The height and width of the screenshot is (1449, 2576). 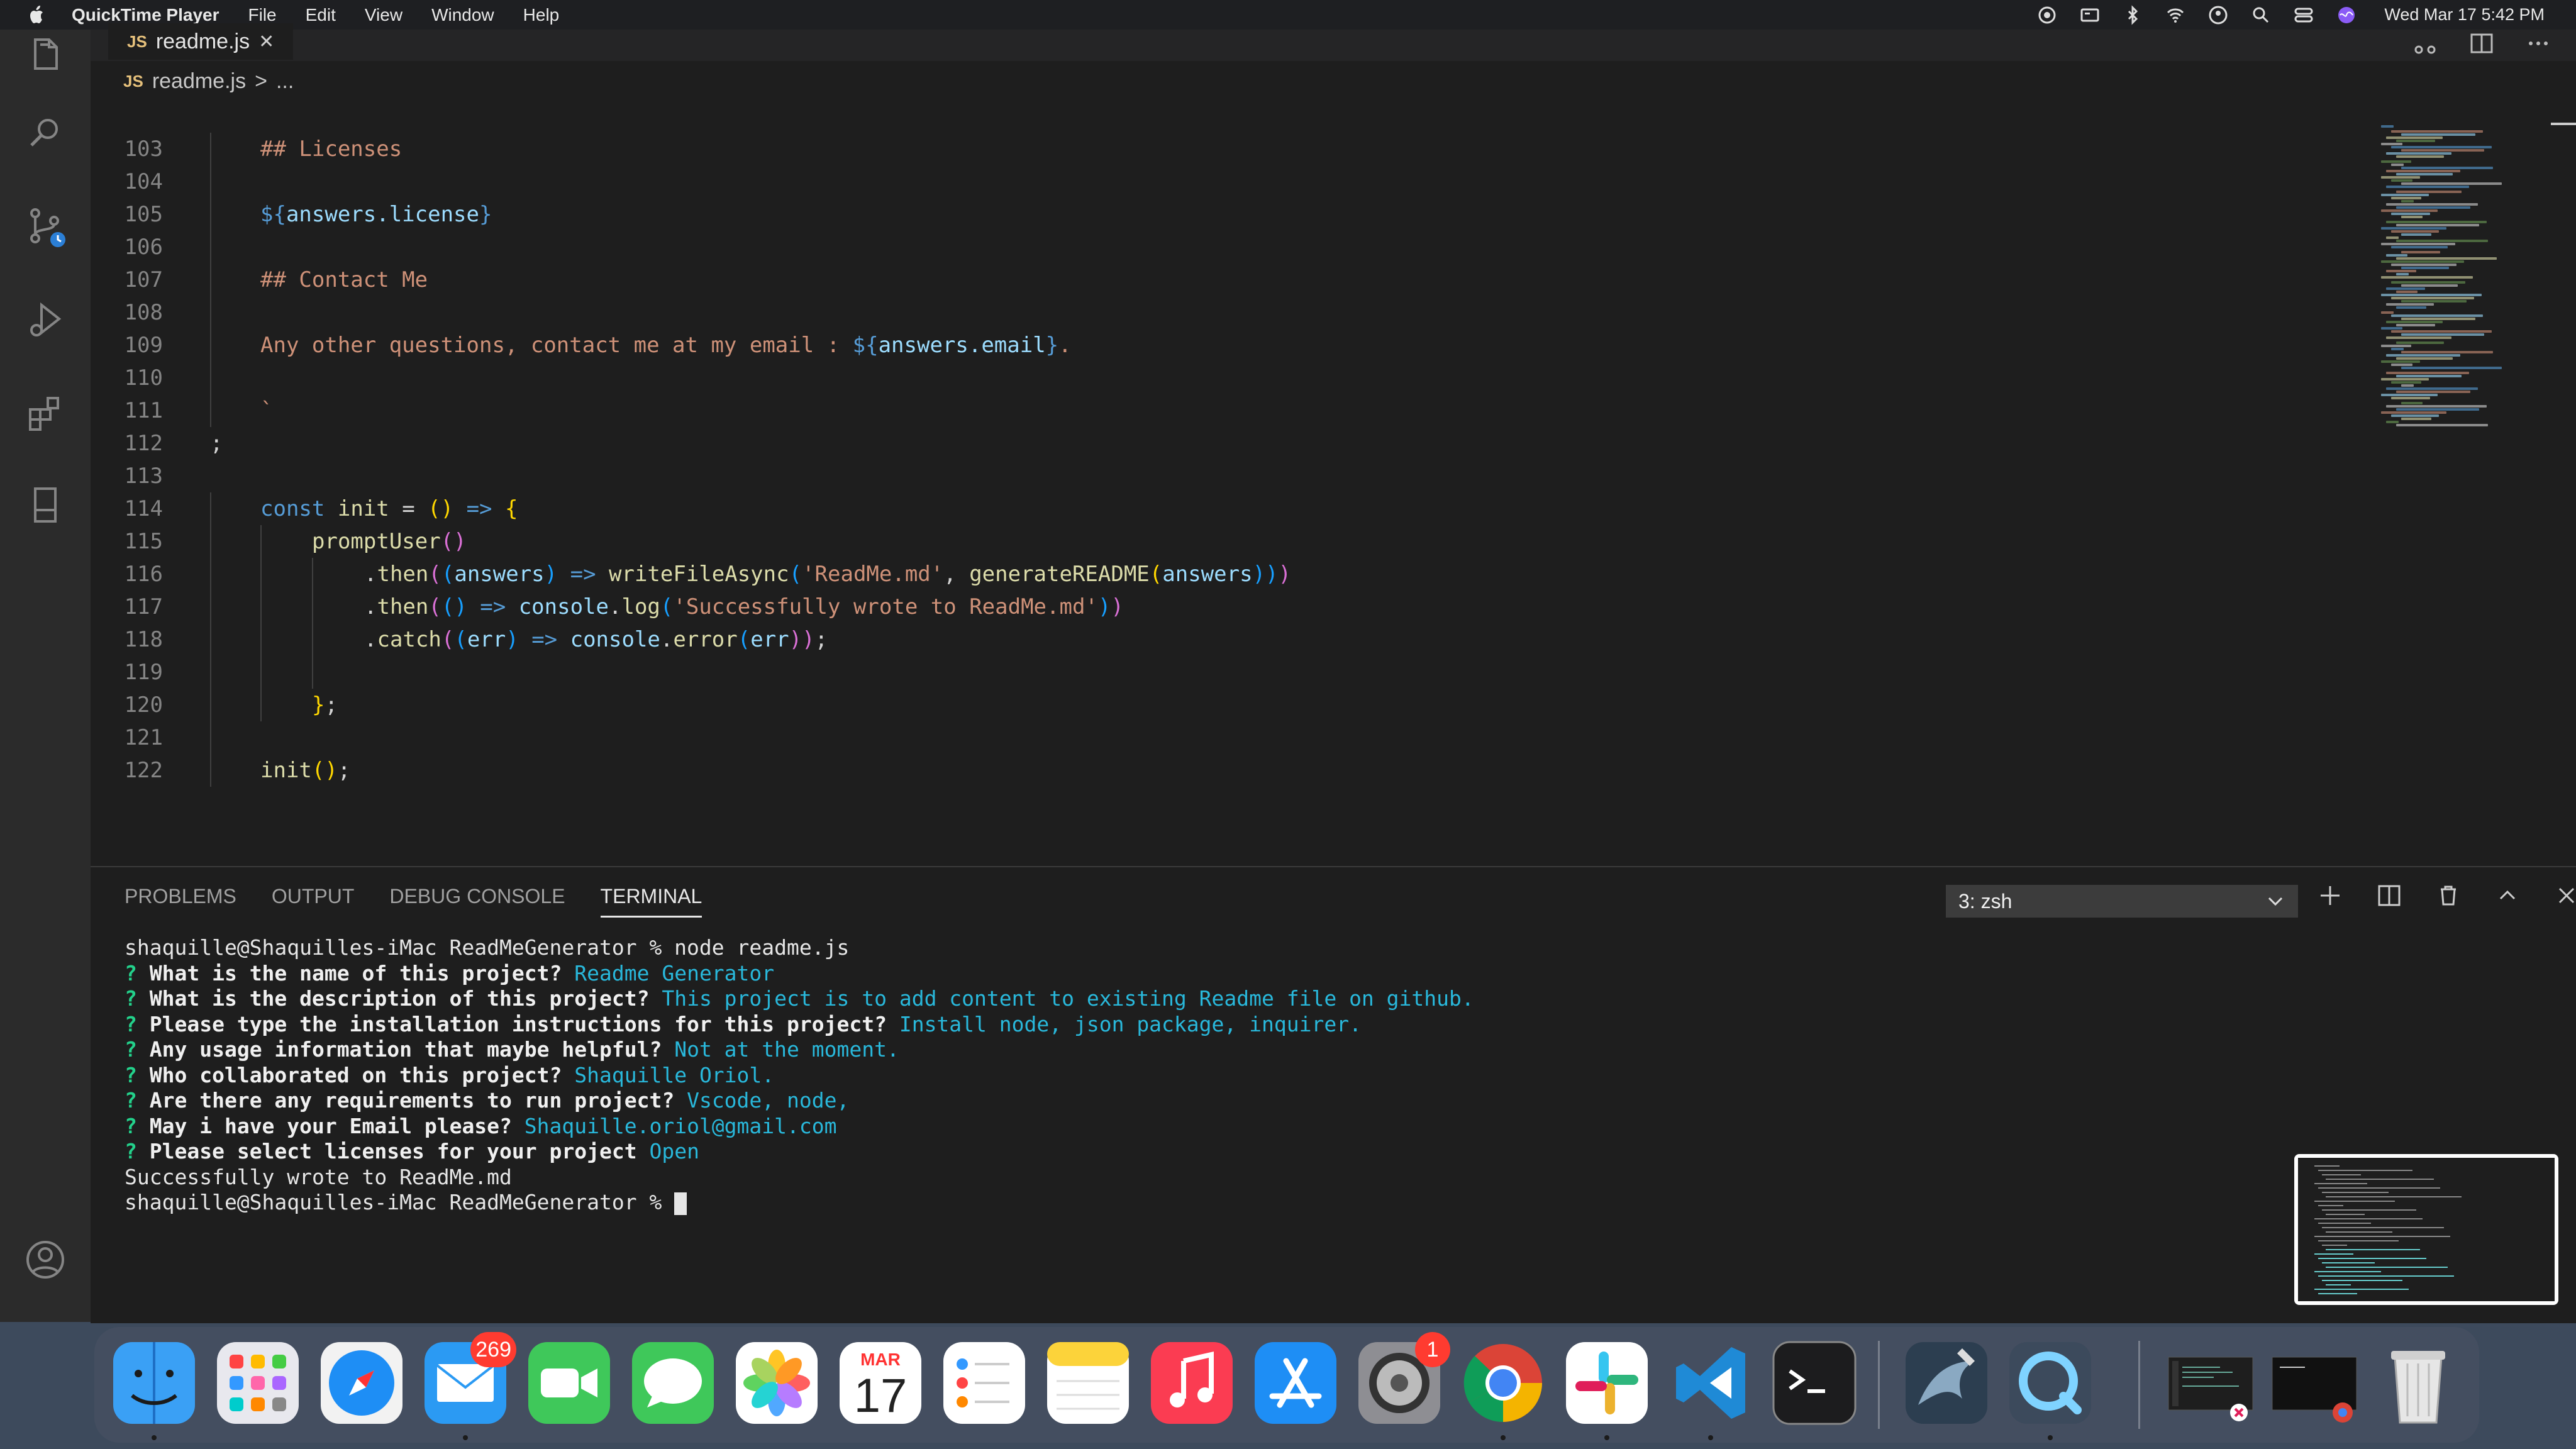 What do you see at coordinates (2314, 1383) in the screenshot?
I see `minimized-window-chrome` at bounding box center [2314, 1383].